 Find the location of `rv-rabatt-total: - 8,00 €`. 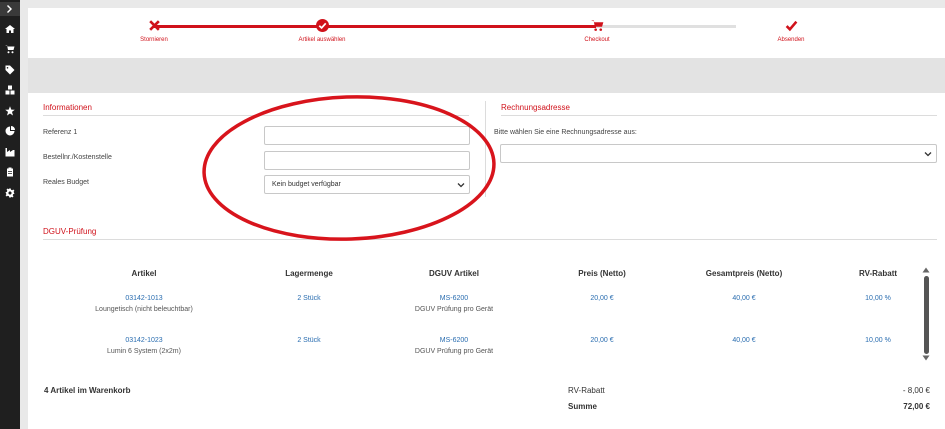

rv-rabatt-total: - 8,00 € is located at coordinates (916, 390).